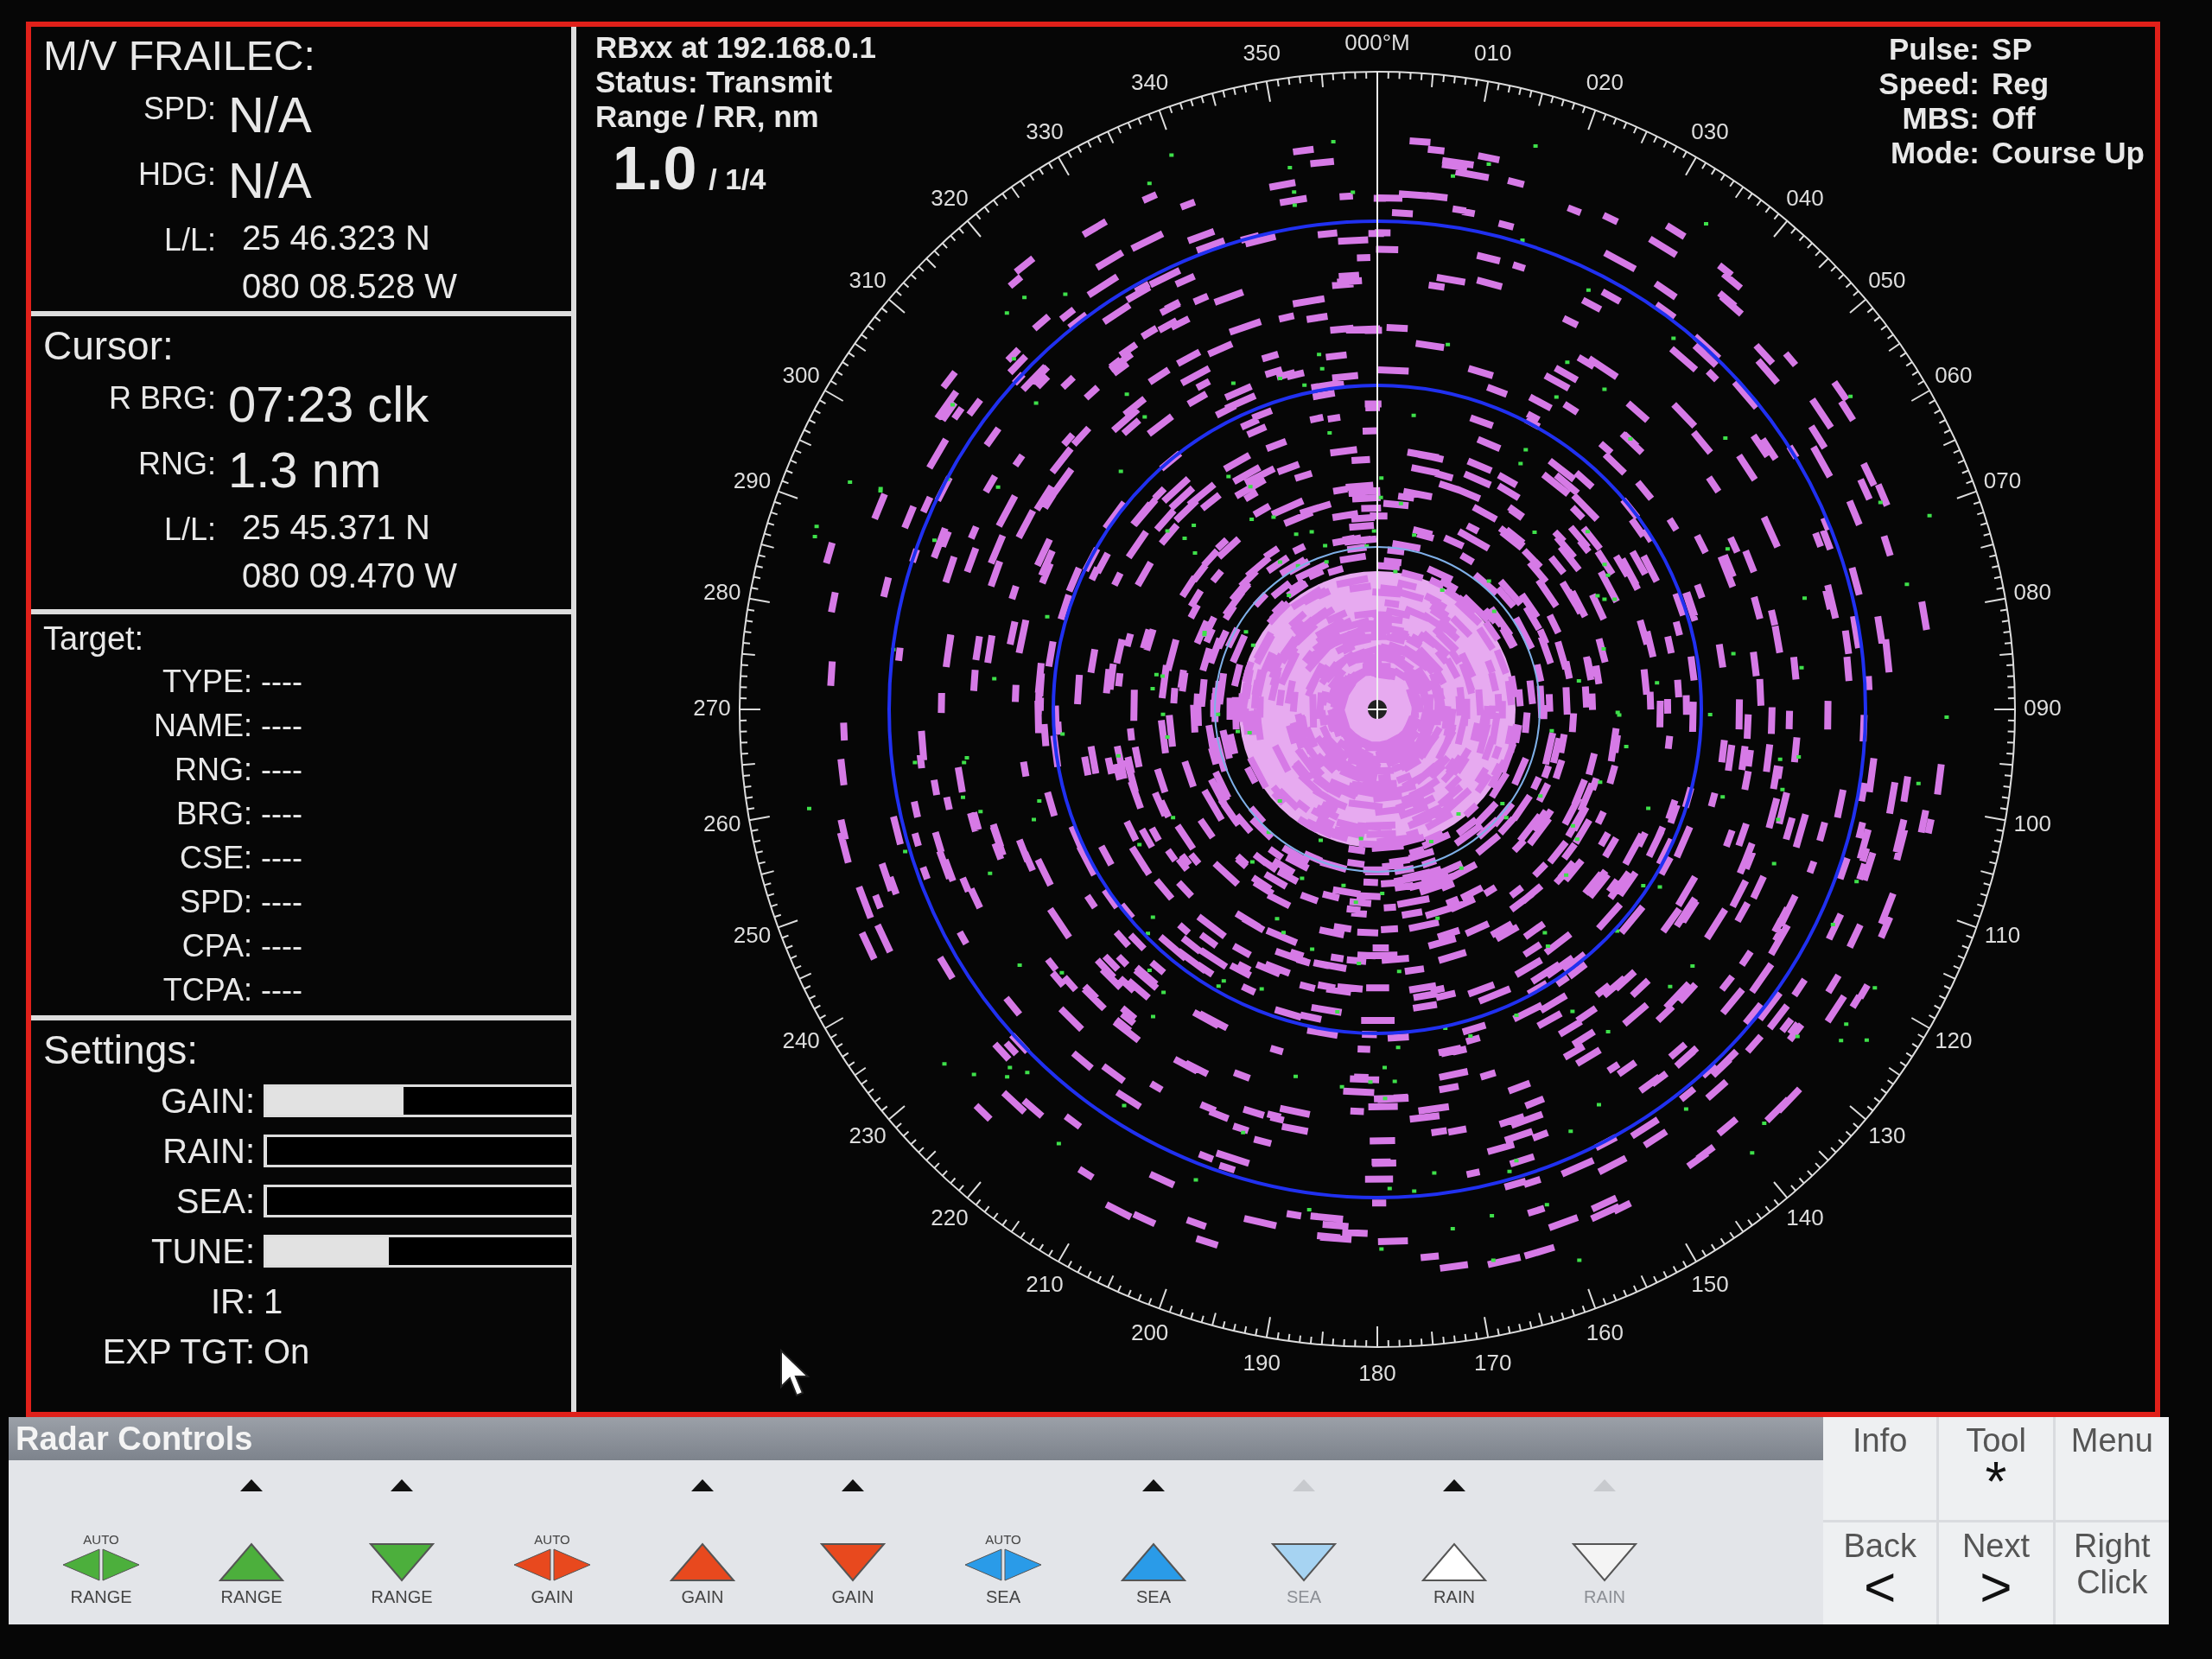 The image size is (2212, 1659). What do you see at coordinates (215, 1201) in the screenshot?
I see `field-label: SEA:` at bounding box center [215, 1201].